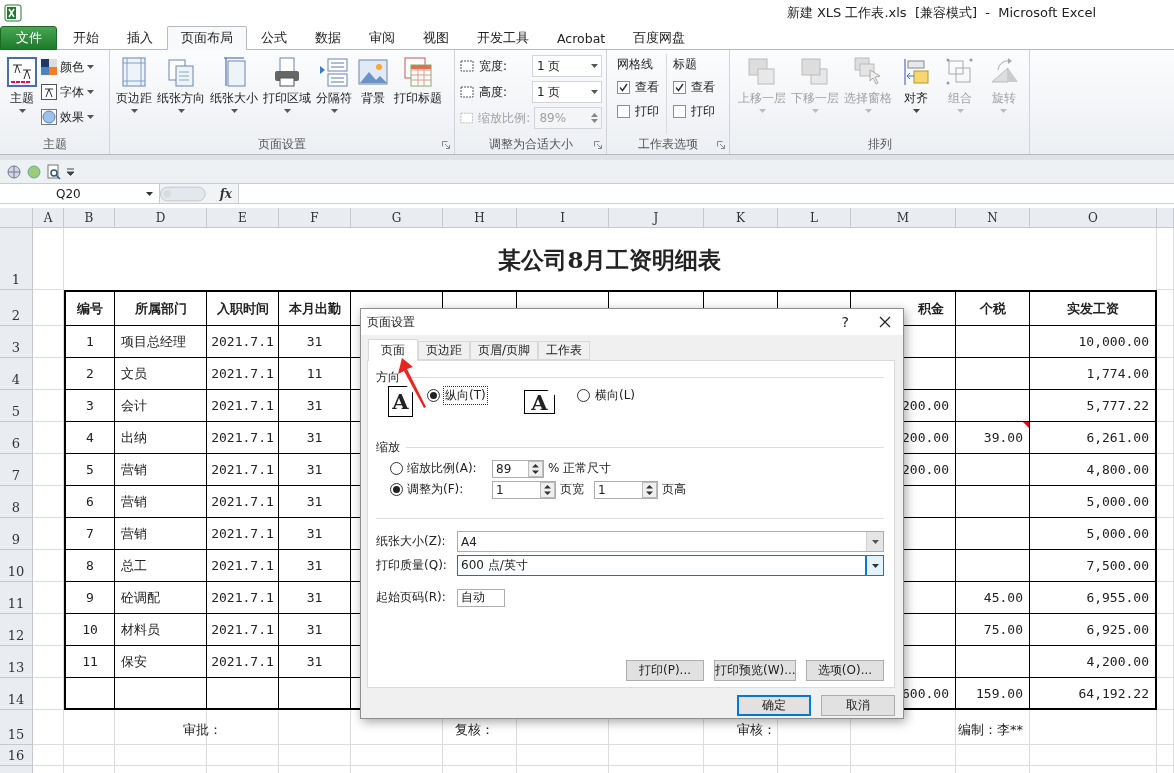 The height and width of the screenshot is (773, 1174). What do you see at coordinates (581, 38) in the screenshot?
I see `ribbon-tab: Acrobat` at bounding box center [581, 38].